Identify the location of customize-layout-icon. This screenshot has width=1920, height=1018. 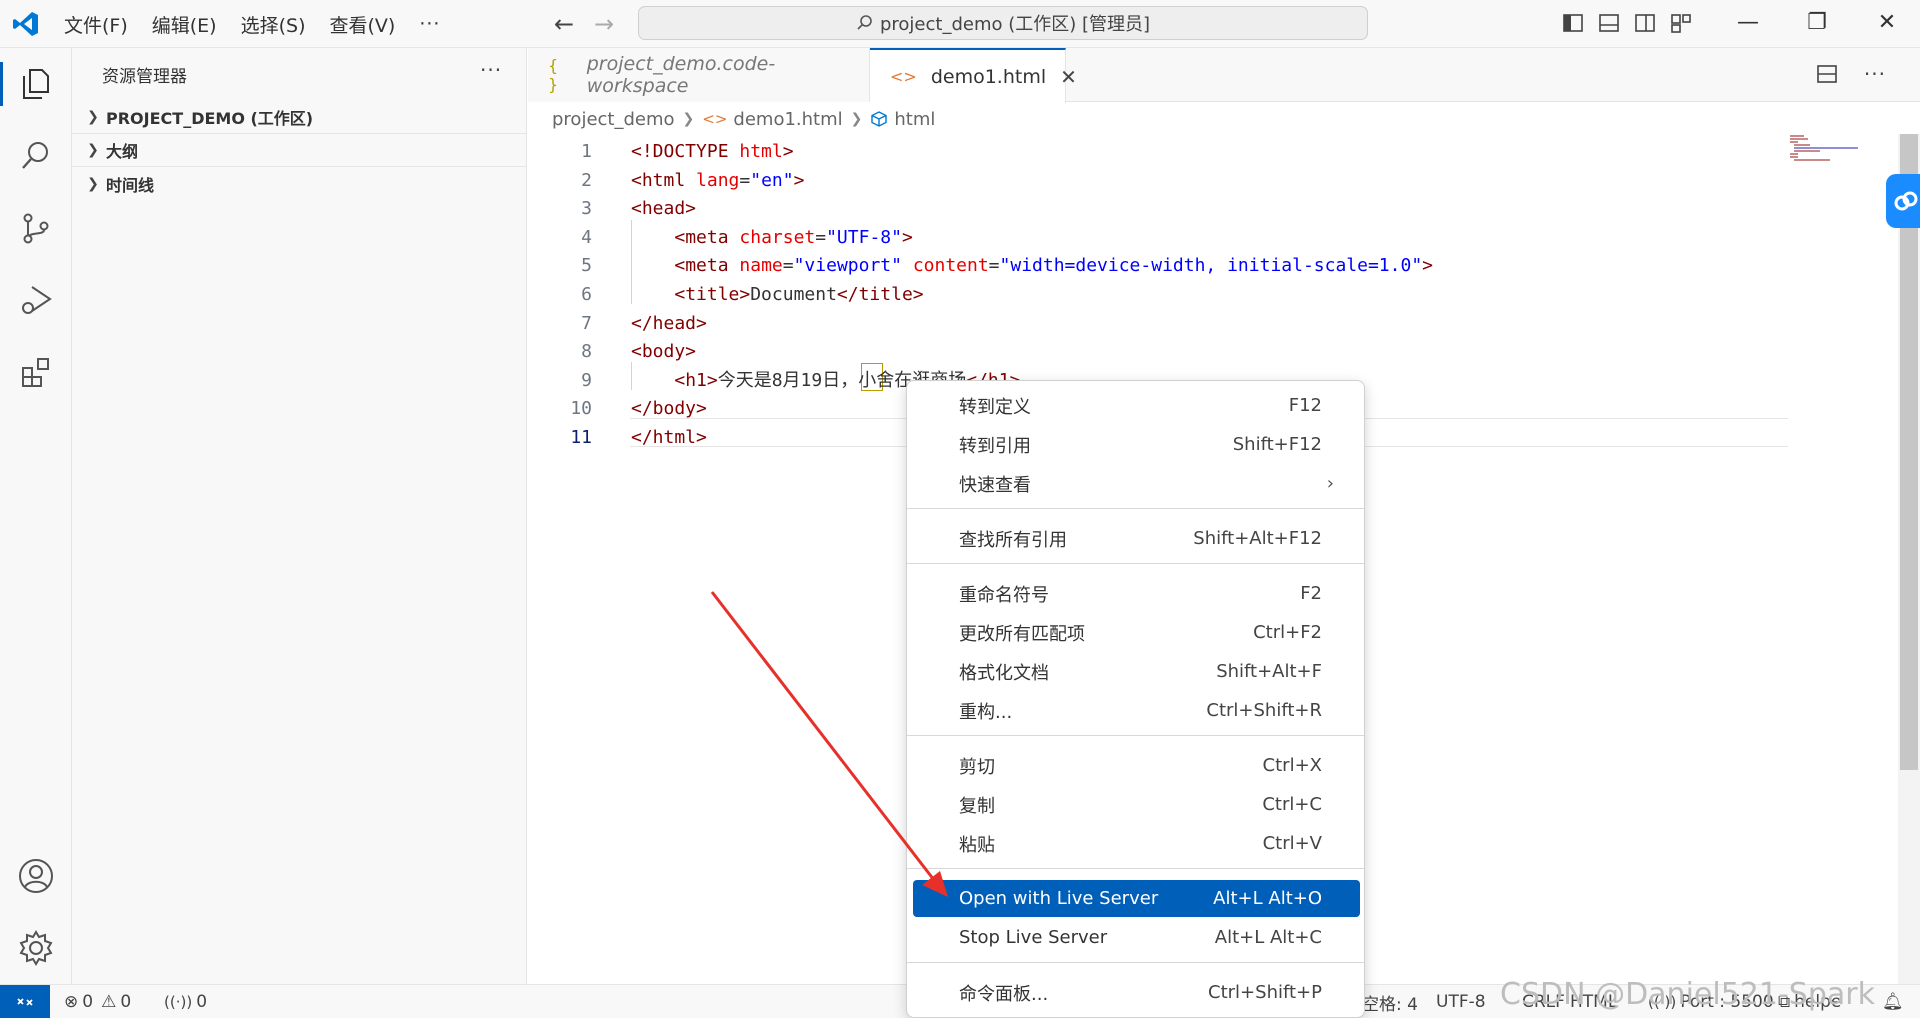
(1681, 23).